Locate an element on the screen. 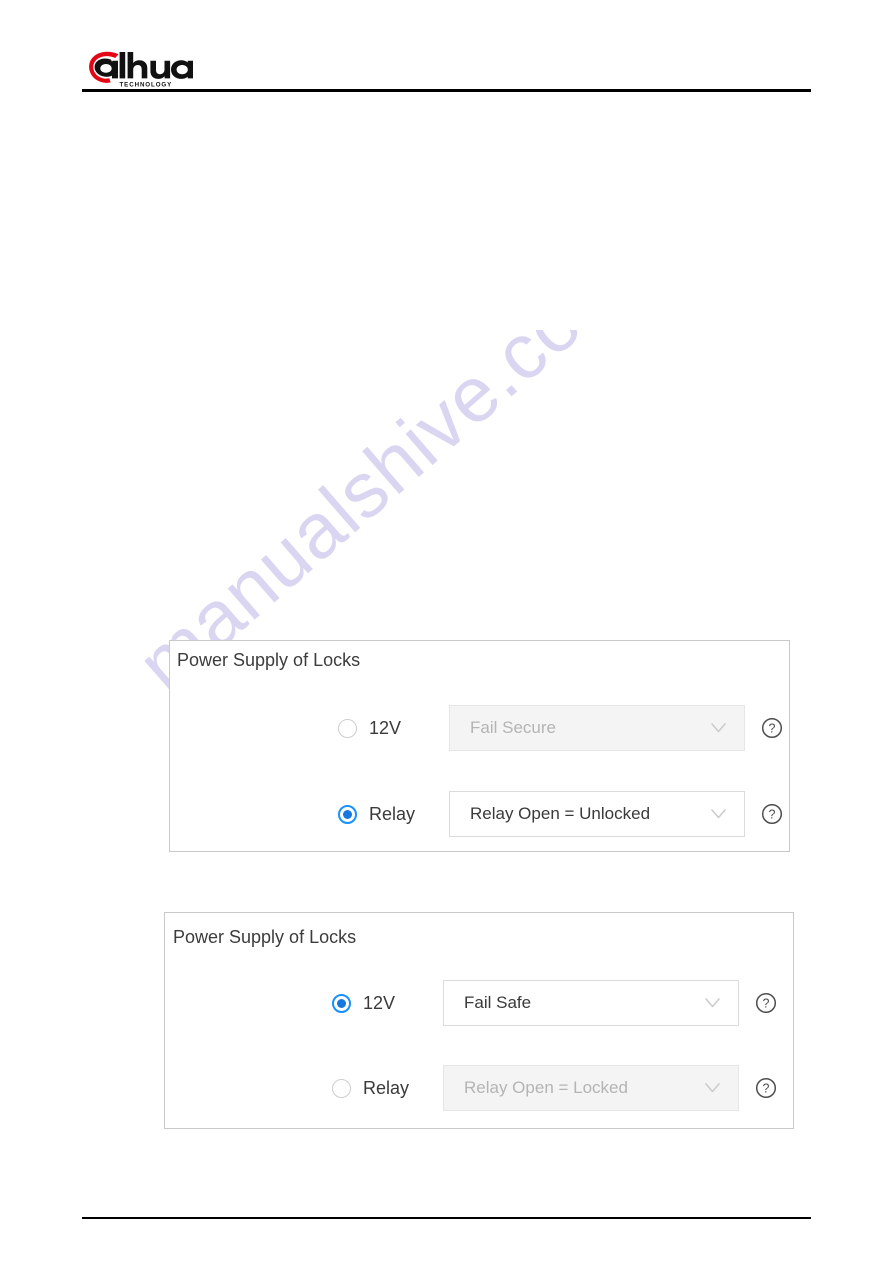  lock-option-row-12v: 12V Fail Secure ? is located at coordinates (560, 728).